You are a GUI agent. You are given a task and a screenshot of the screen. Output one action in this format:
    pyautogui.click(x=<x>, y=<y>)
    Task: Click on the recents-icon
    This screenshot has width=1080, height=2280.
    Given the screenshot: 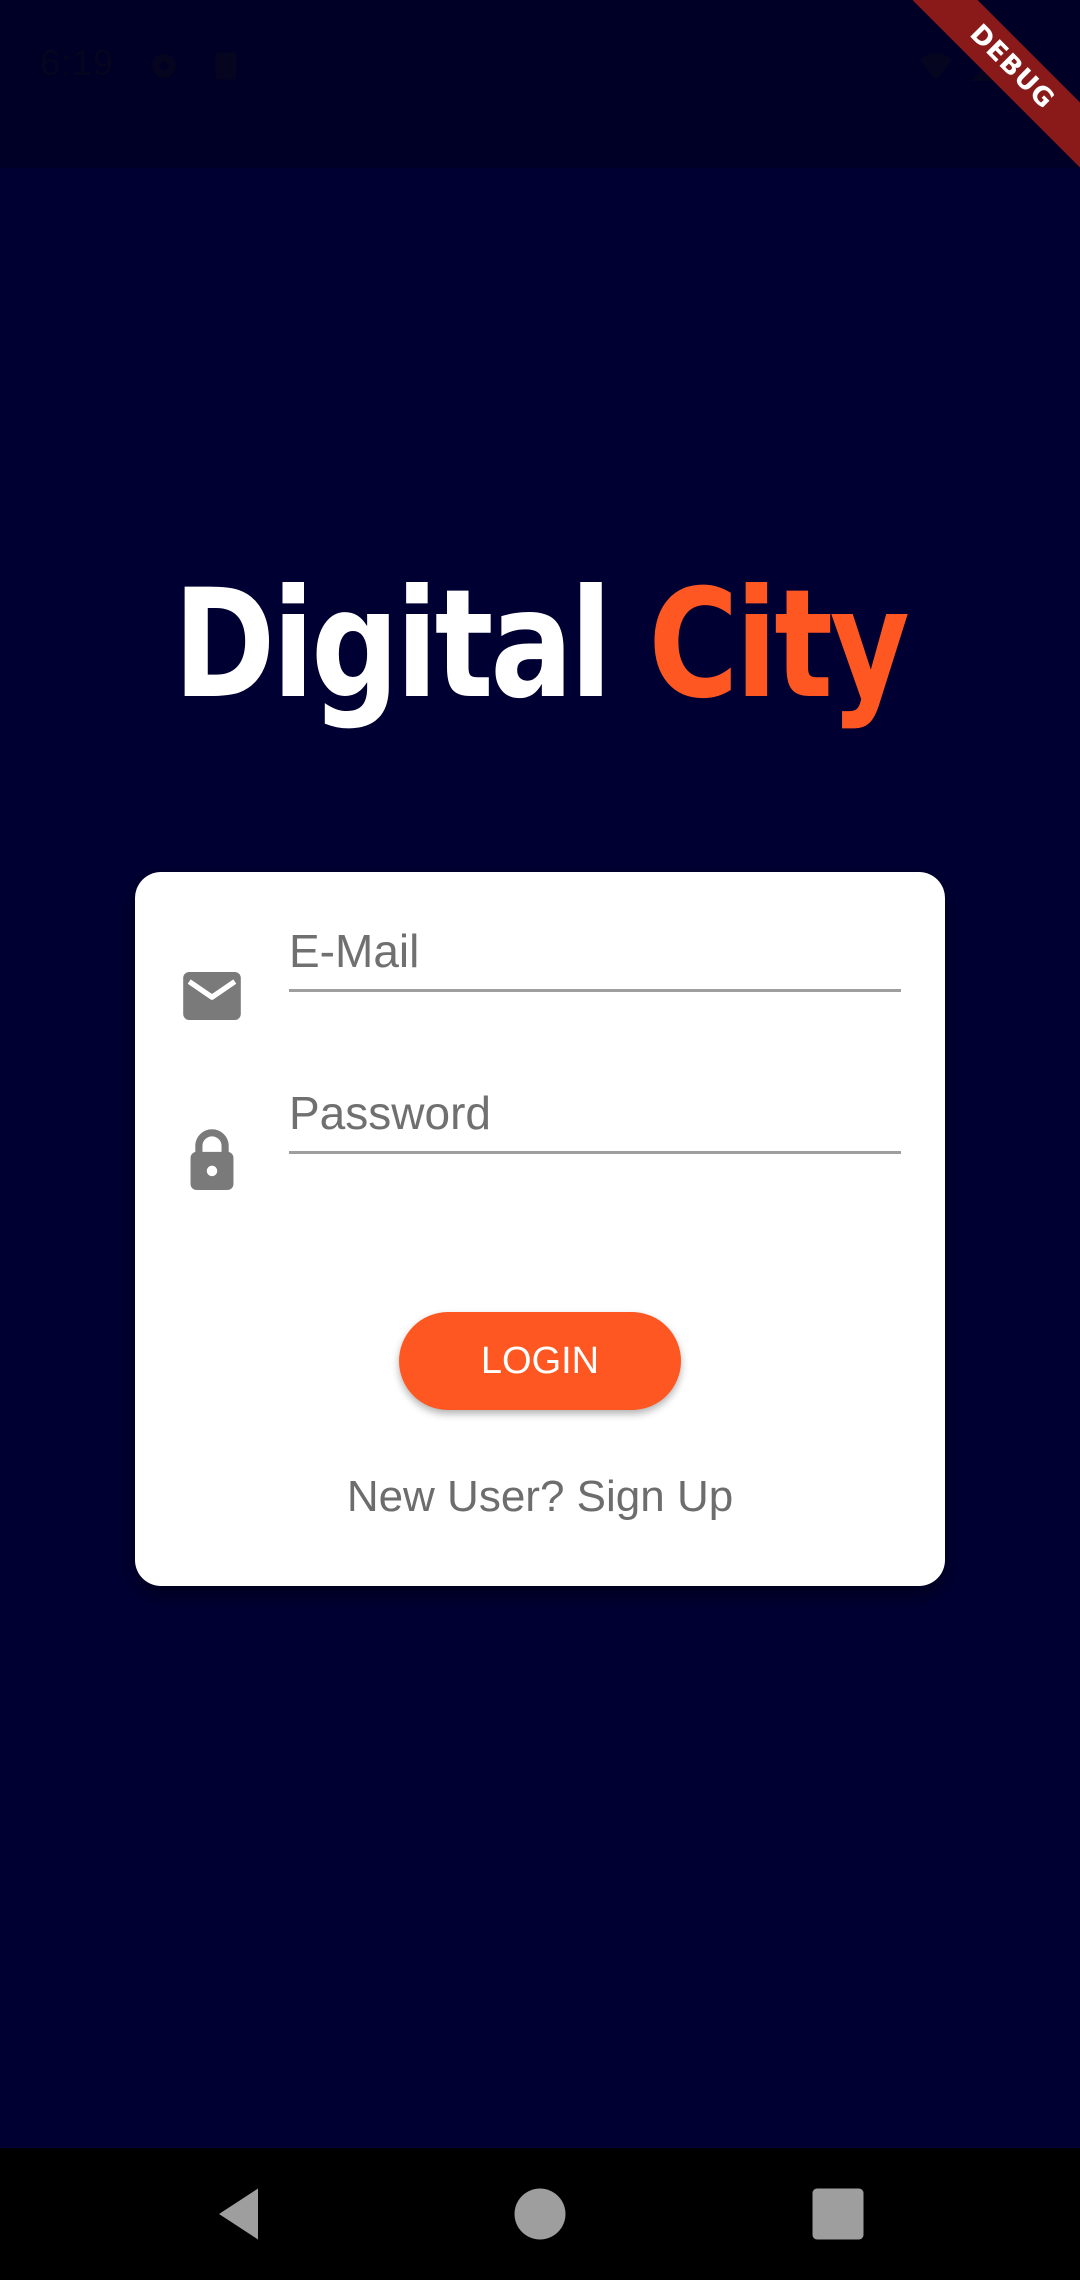 What is the action you would take?
    pyautogui.click(x=838, y=2214)
    